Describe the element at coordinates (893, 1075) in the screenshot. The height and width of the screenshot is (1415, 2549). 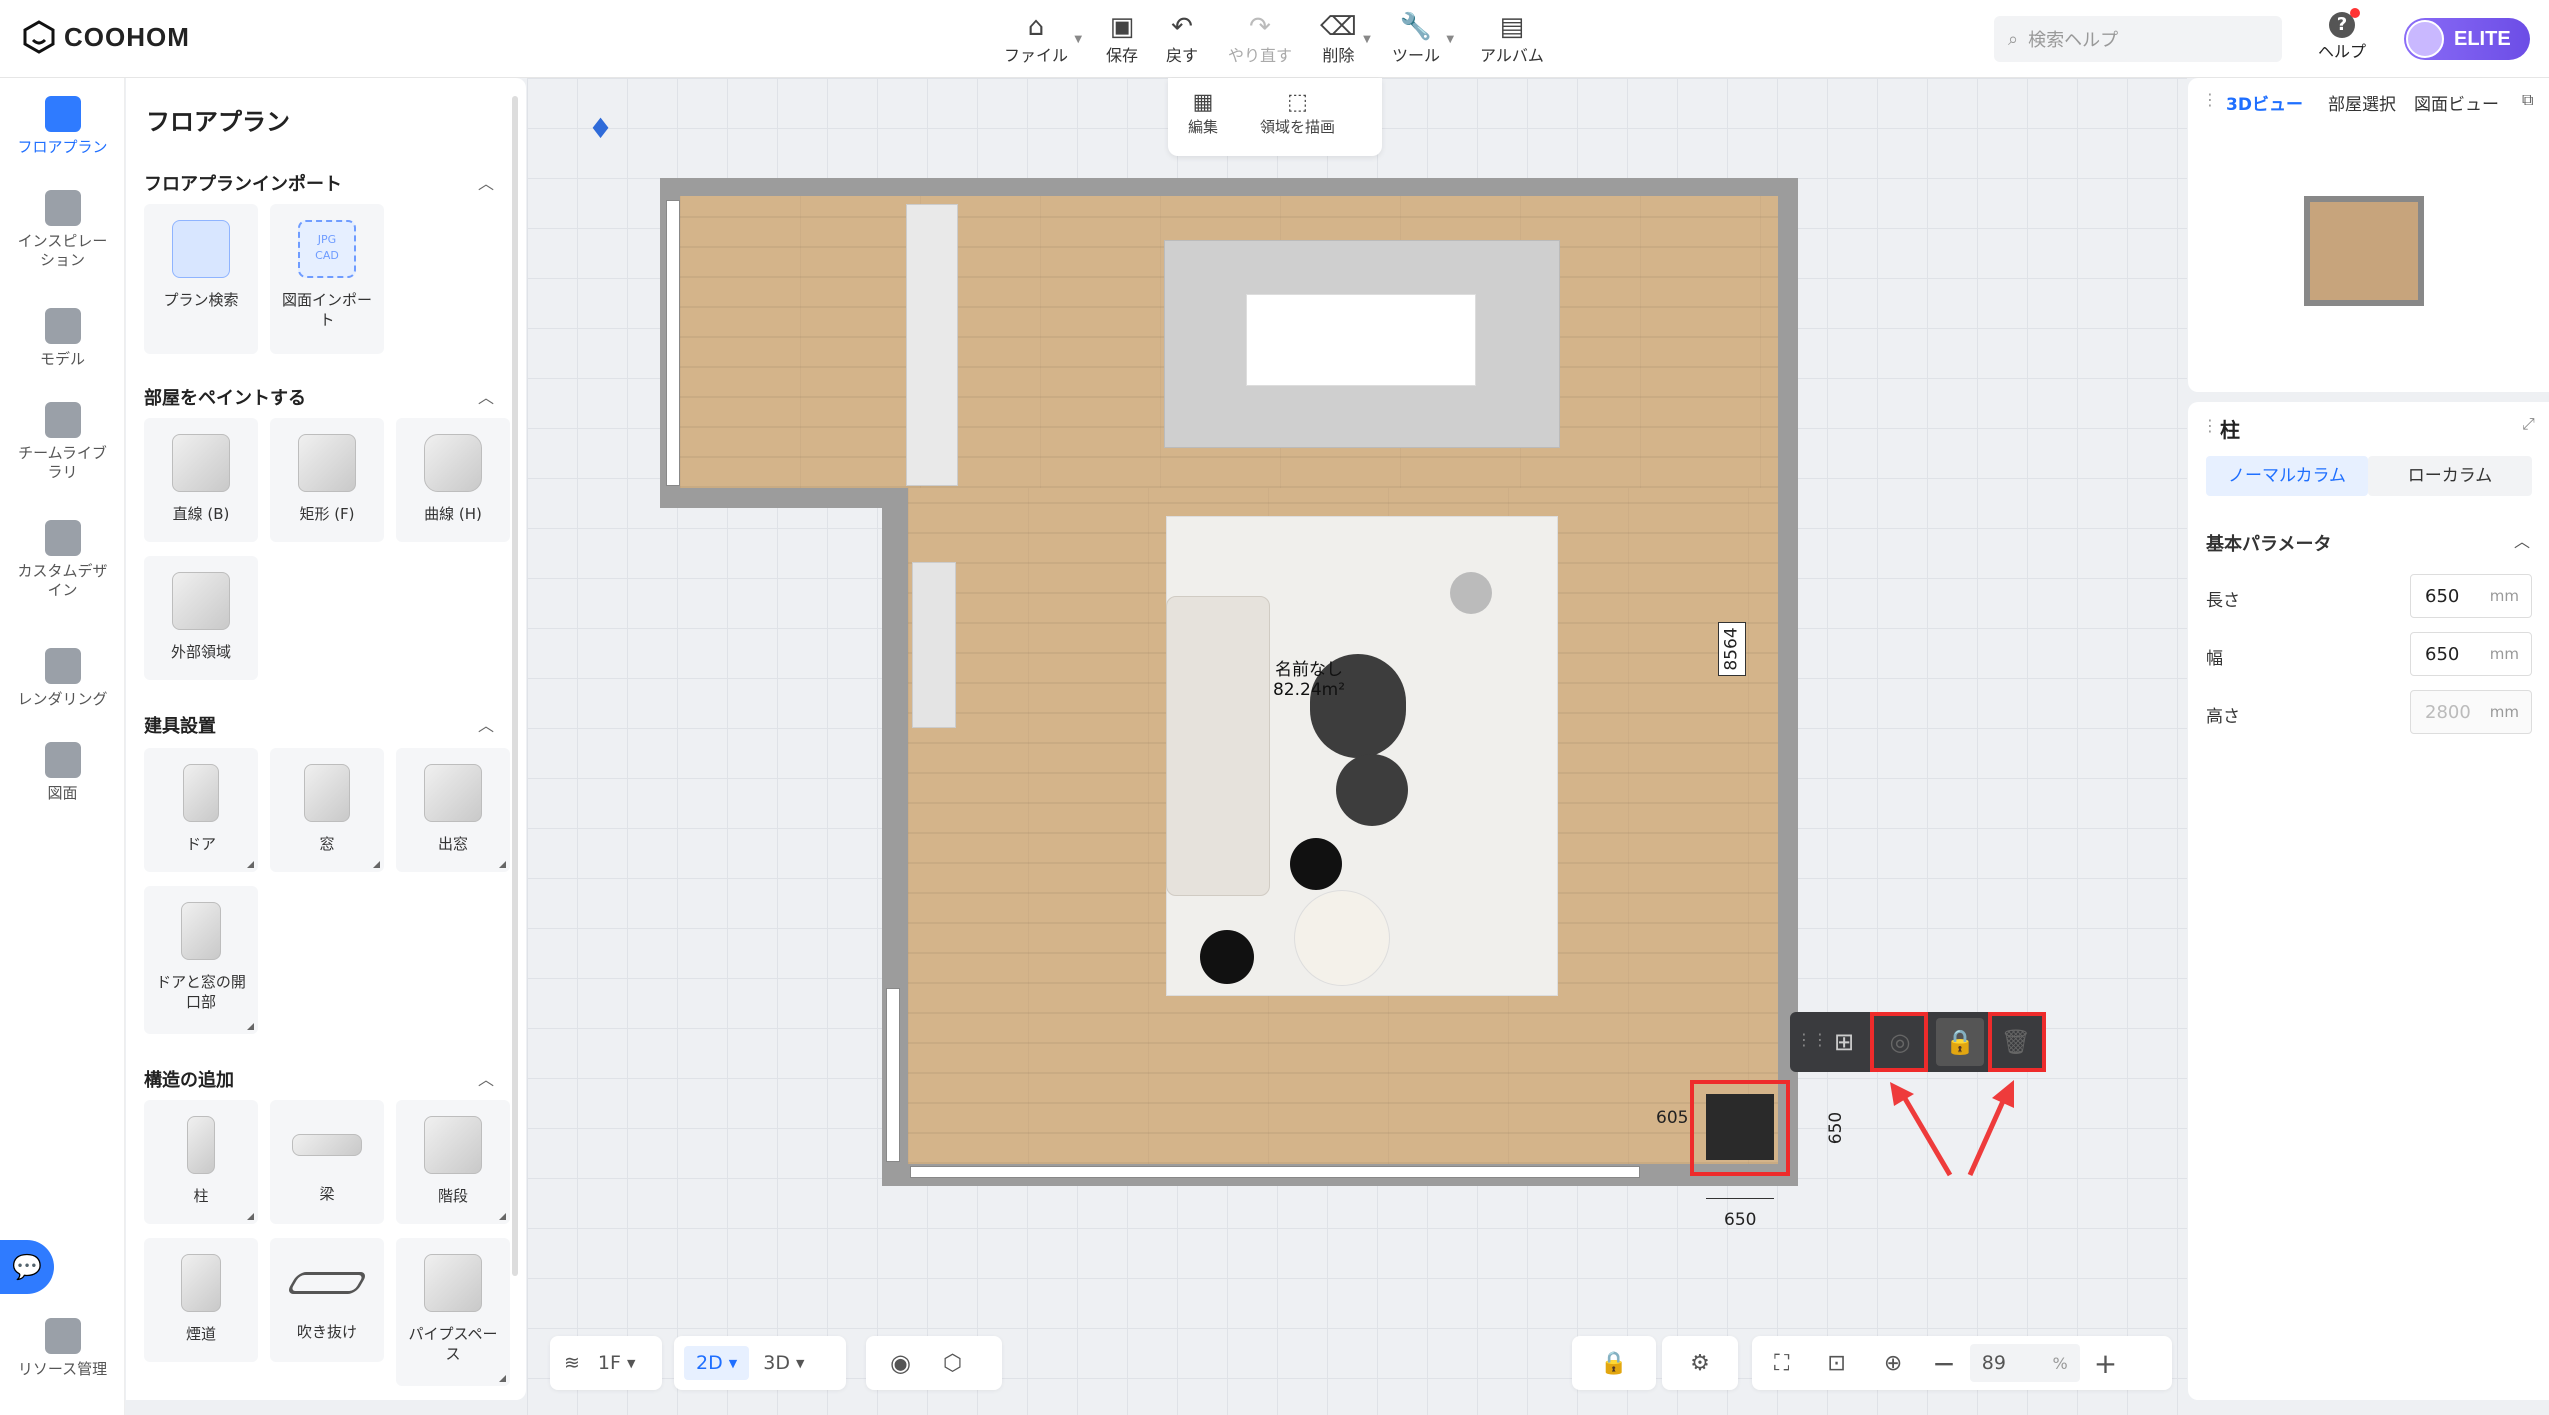
I see `window-lower-left-wall` at that location.